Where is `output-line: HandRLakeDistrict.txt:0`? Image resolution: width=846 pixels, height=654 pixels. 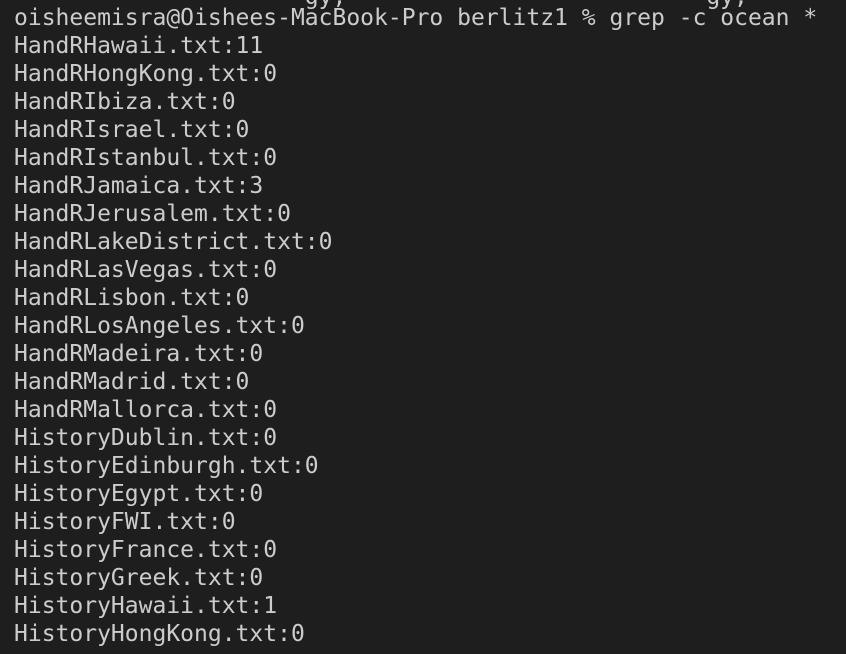
output-line: HandRLakeDistrict.txt:0 is located at coordinates (173, 242).